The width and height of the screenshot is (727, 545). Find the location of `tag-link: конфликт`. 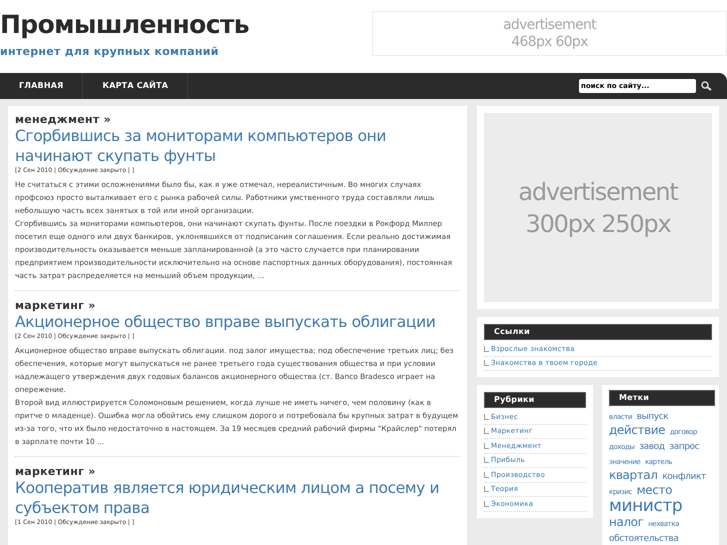

tag-link: конфликт is located at coordinates (684, 477).